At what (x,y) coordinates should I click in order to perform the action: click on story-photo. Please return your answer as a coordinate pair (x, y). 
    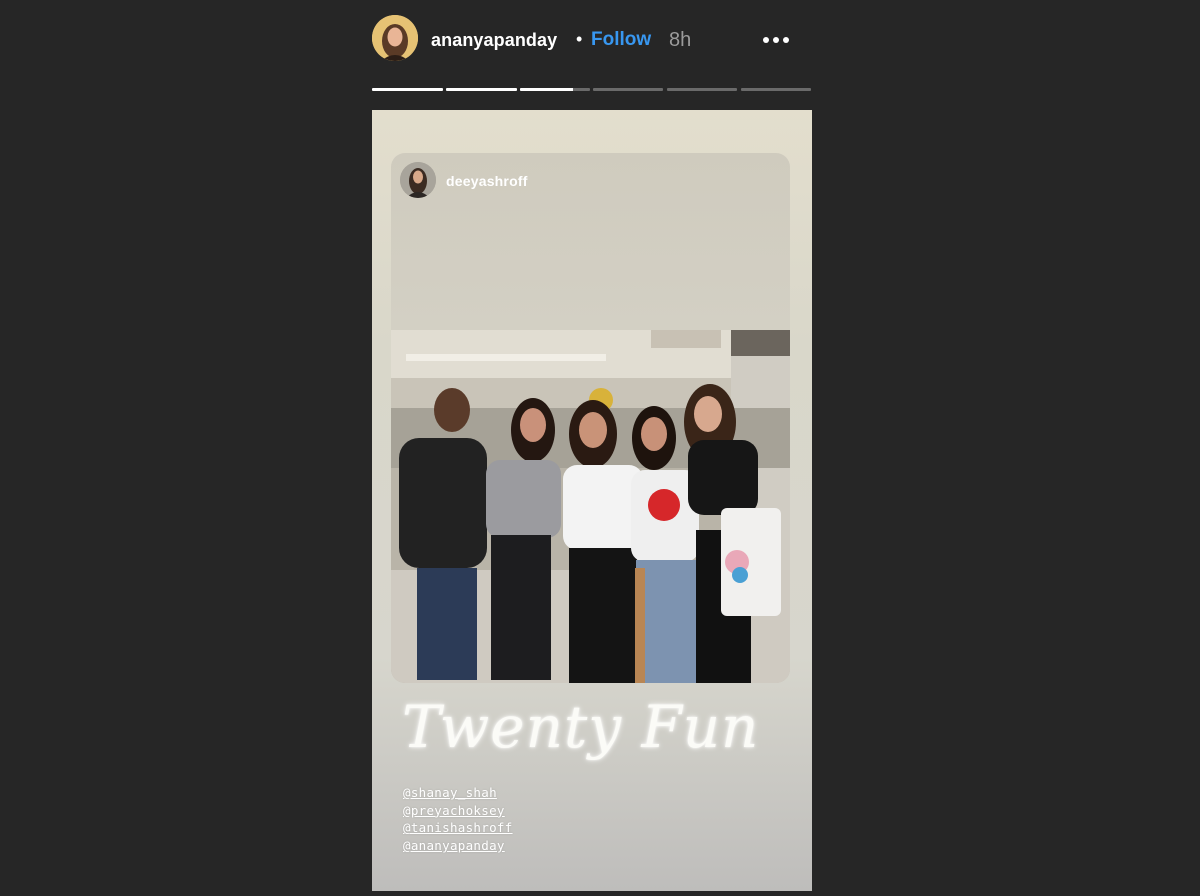
    Looking at the image, I should click on (590, 506).